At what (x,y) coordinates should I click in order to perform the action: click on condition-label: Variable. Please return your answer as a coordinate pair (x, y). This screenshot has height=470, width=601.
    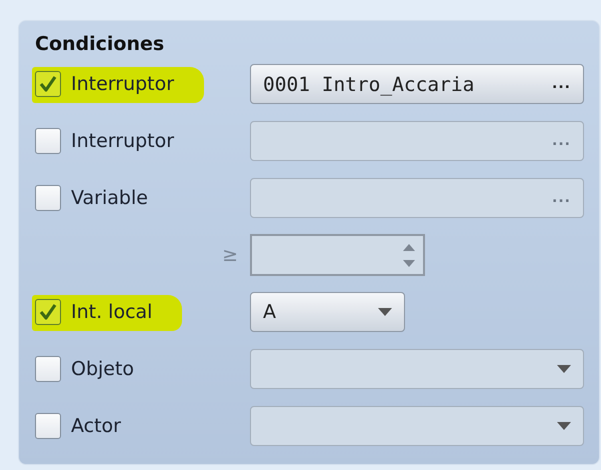
    Looking at the image, I should click on (109, 198).